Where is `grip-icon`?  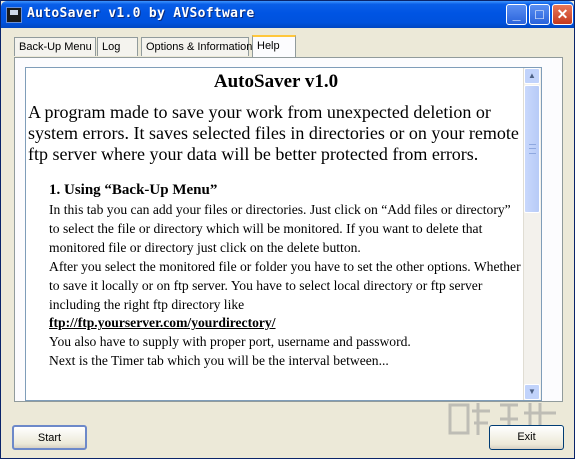
grip-icon is located at coordinates (532, 149).